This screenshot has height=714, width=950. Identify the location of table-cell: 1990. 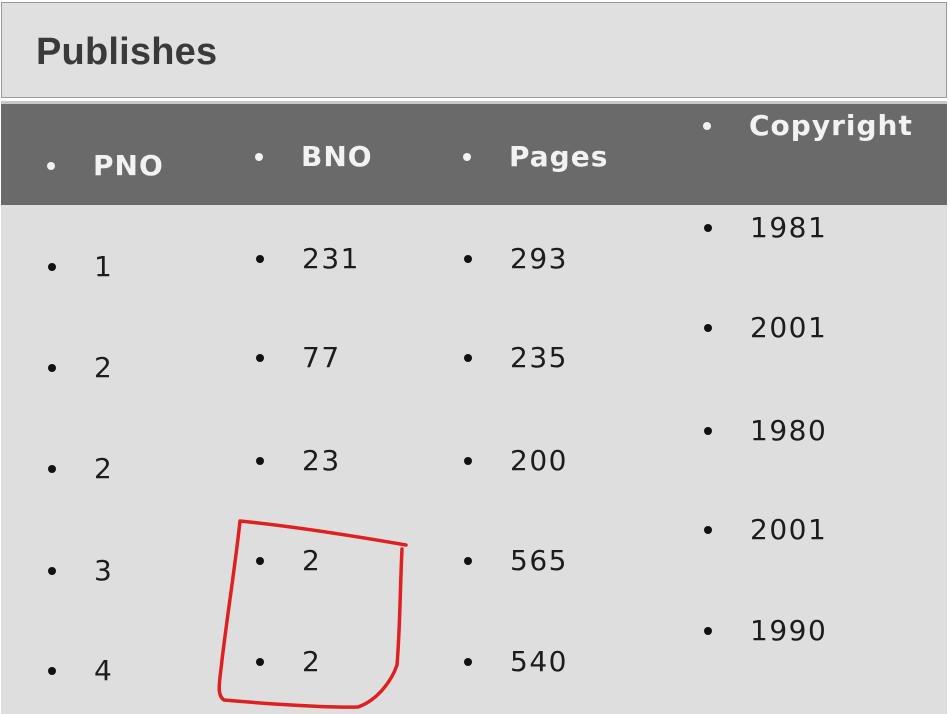
(765, 631).